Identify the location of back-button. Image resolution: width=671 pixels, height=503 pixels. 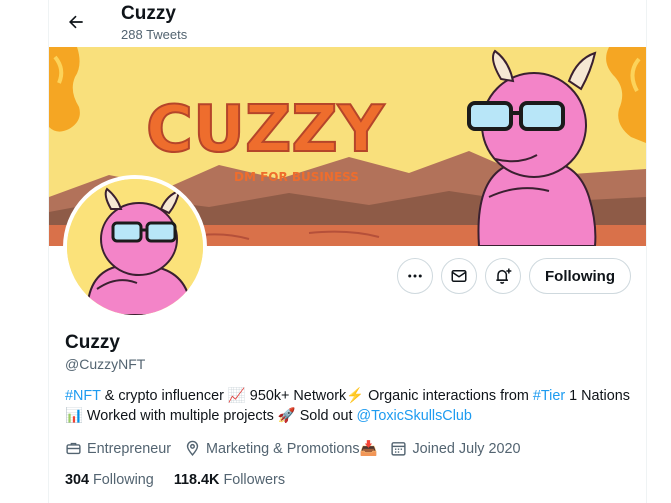
(76, 22).